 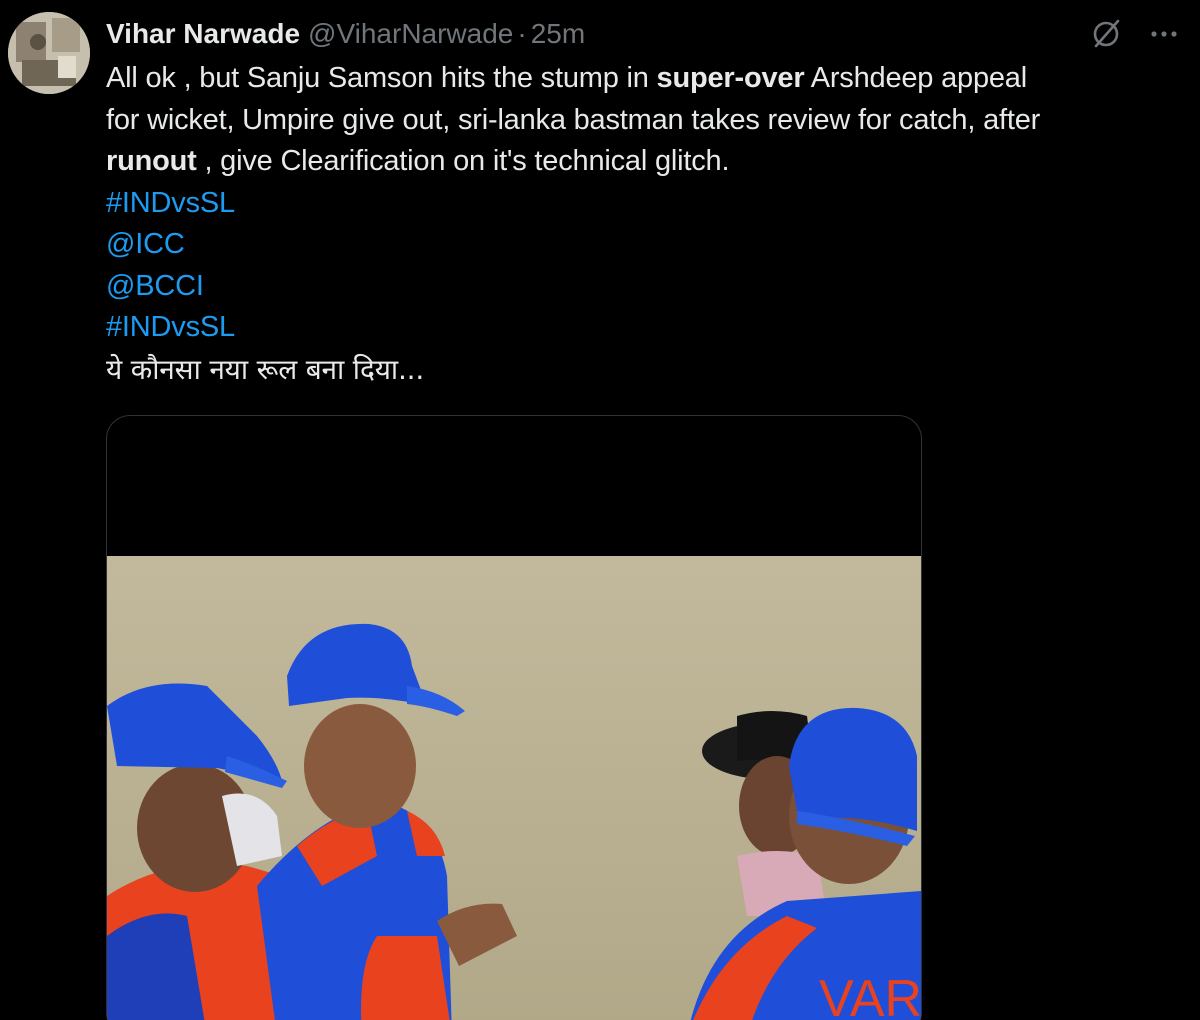 I want to click on hashtag-indvssl-2: #INDvsSL, so click(x=646, y=328).